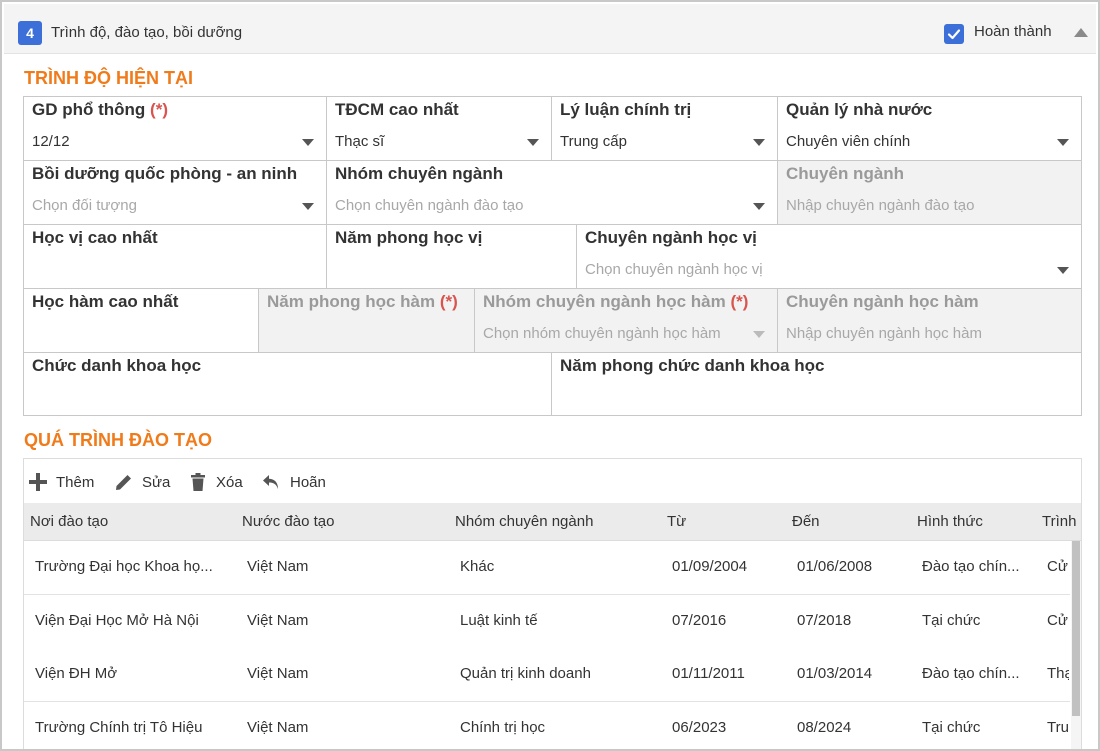  I want to click on field-quan-ly-nha-nuoc: Quản lý nhà nước Chuyên viên chính, so click(929, 129).